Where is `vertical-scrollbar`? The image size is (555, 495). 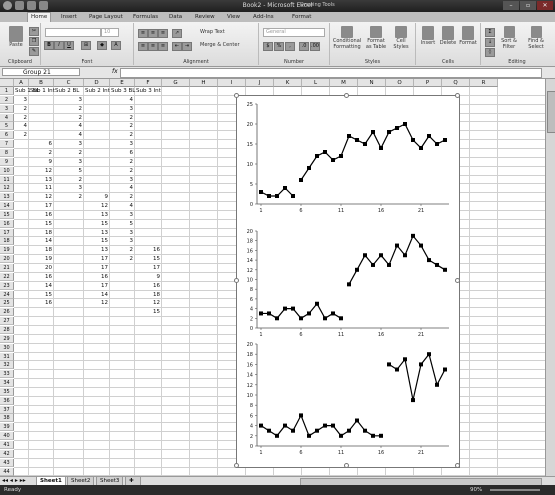
vertical-scrollbar is located at coordinates (550, 277).